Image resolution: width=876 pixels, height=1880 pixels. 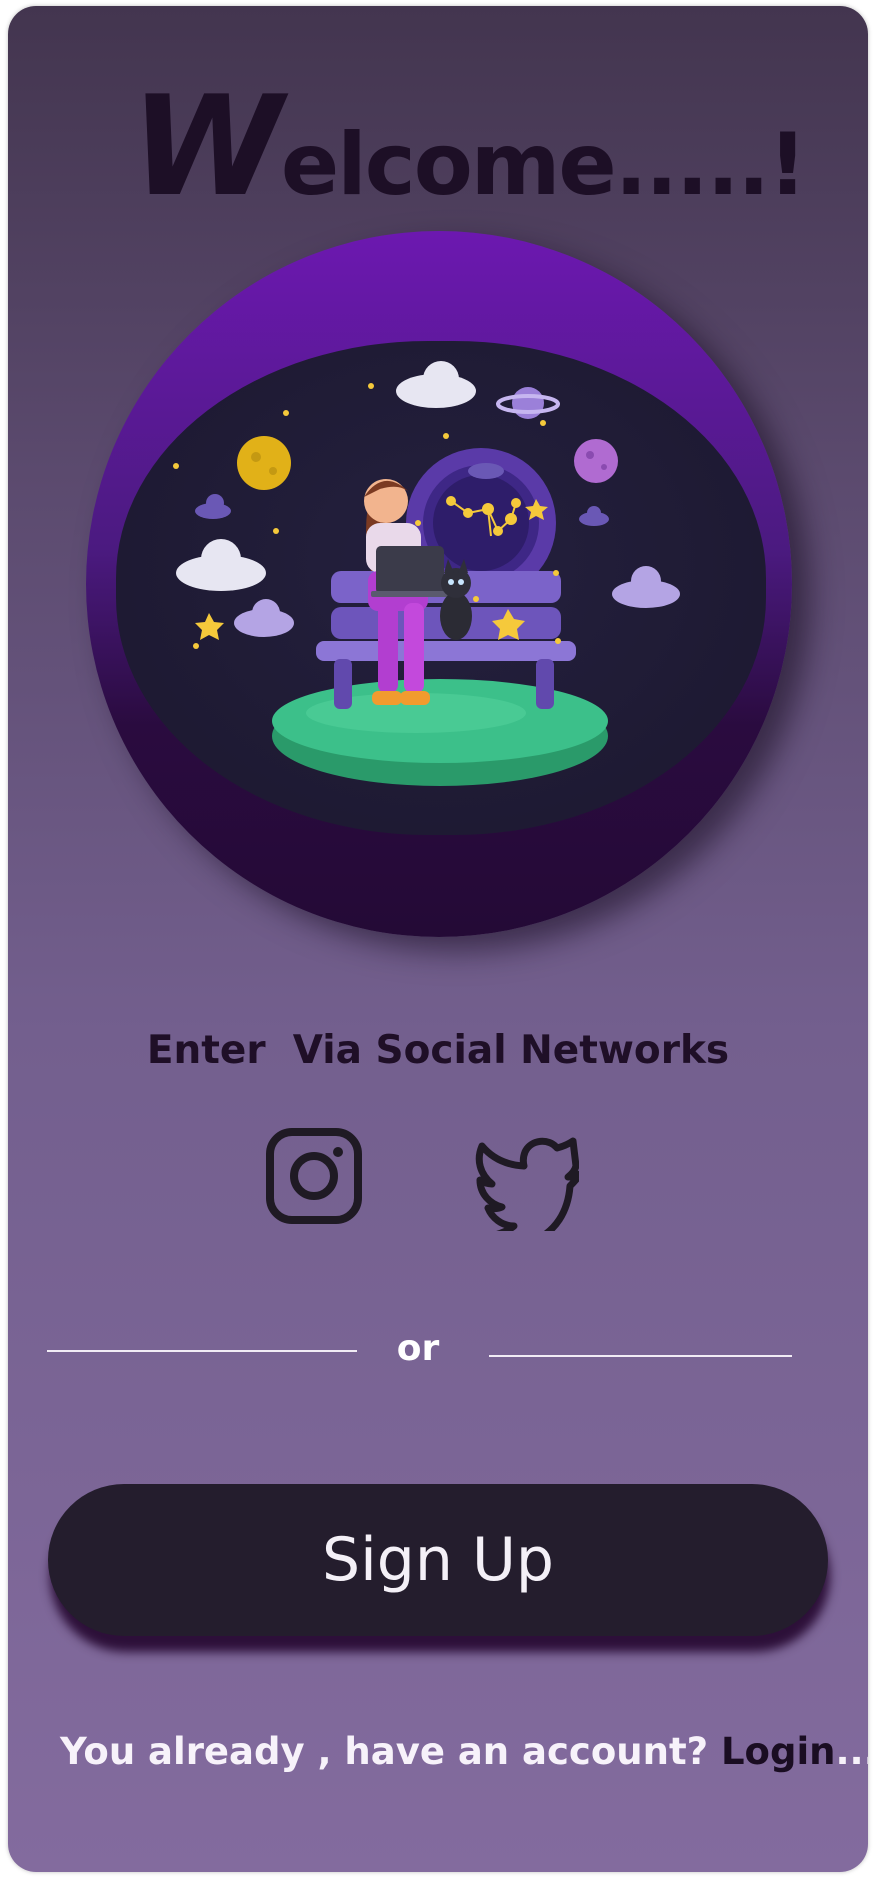 I want to click on ringed-planet, so click(x=528, y=403).